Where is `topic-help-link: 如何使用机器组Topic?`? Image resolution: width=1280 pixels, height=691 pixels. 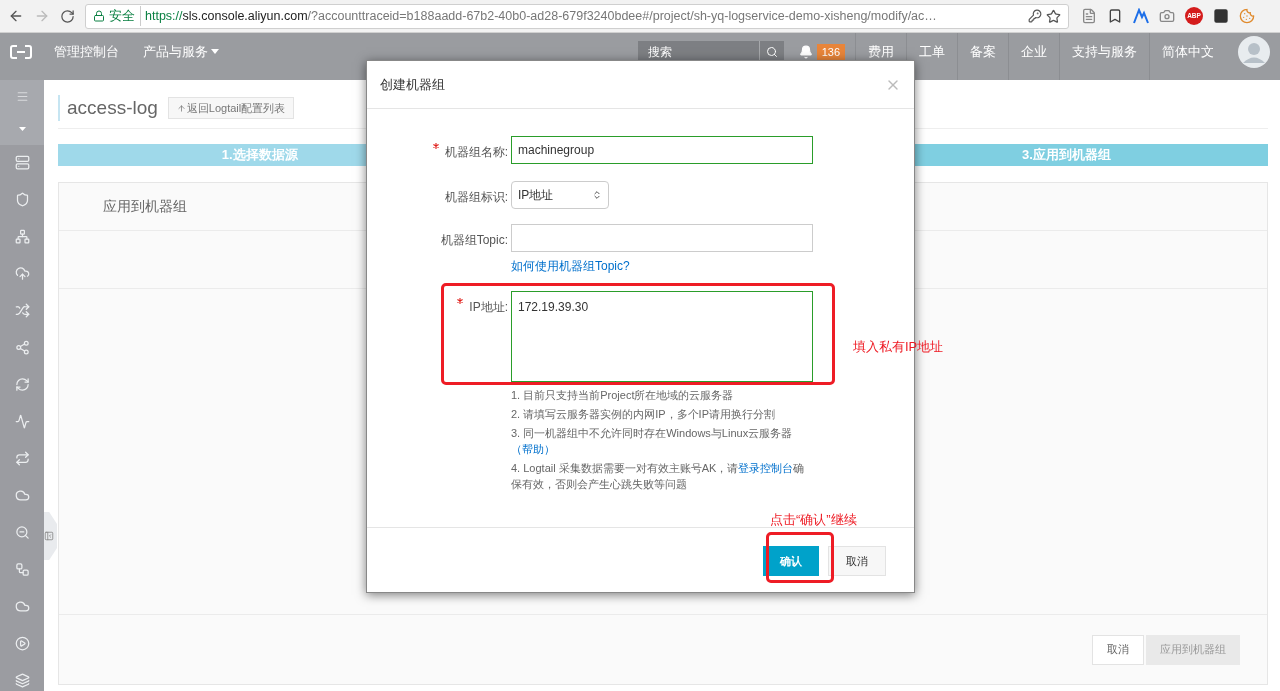
topic-help-link: 如何使用机器组Topic? is located at coordinates (570, 266).